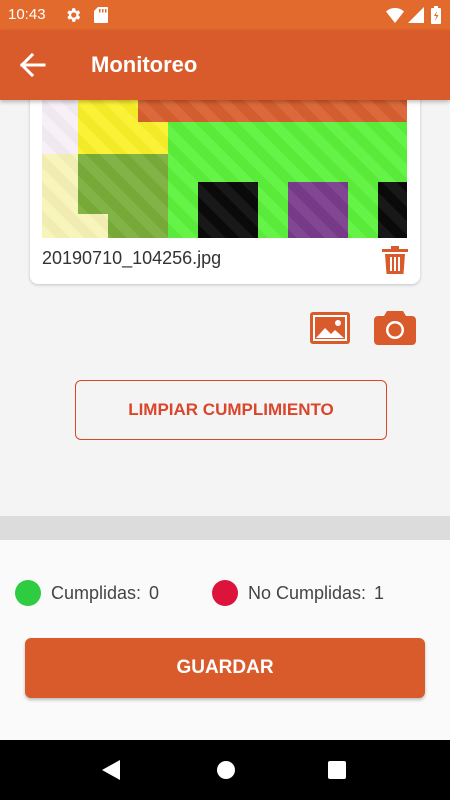  What do you see at coordinates (144, 64) in the screenshot?
I see `page-title: Monitoreo` at bounding box center [144, 64].